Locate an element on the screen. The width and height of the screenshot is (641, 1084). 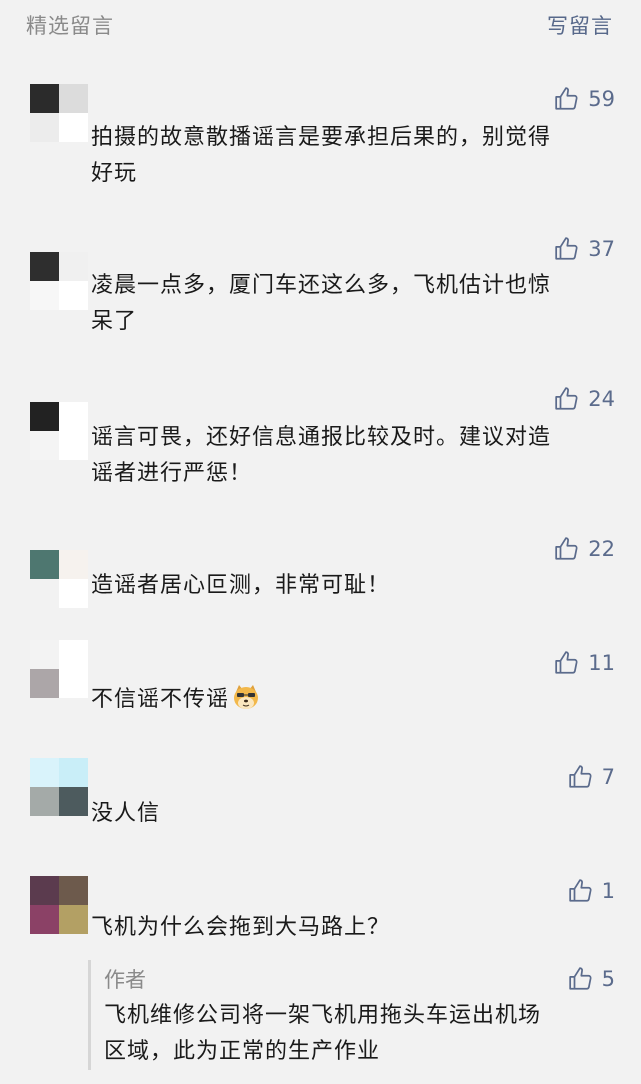
comment-text: 不信谣不传谣 is located at coordinates (353, 700).